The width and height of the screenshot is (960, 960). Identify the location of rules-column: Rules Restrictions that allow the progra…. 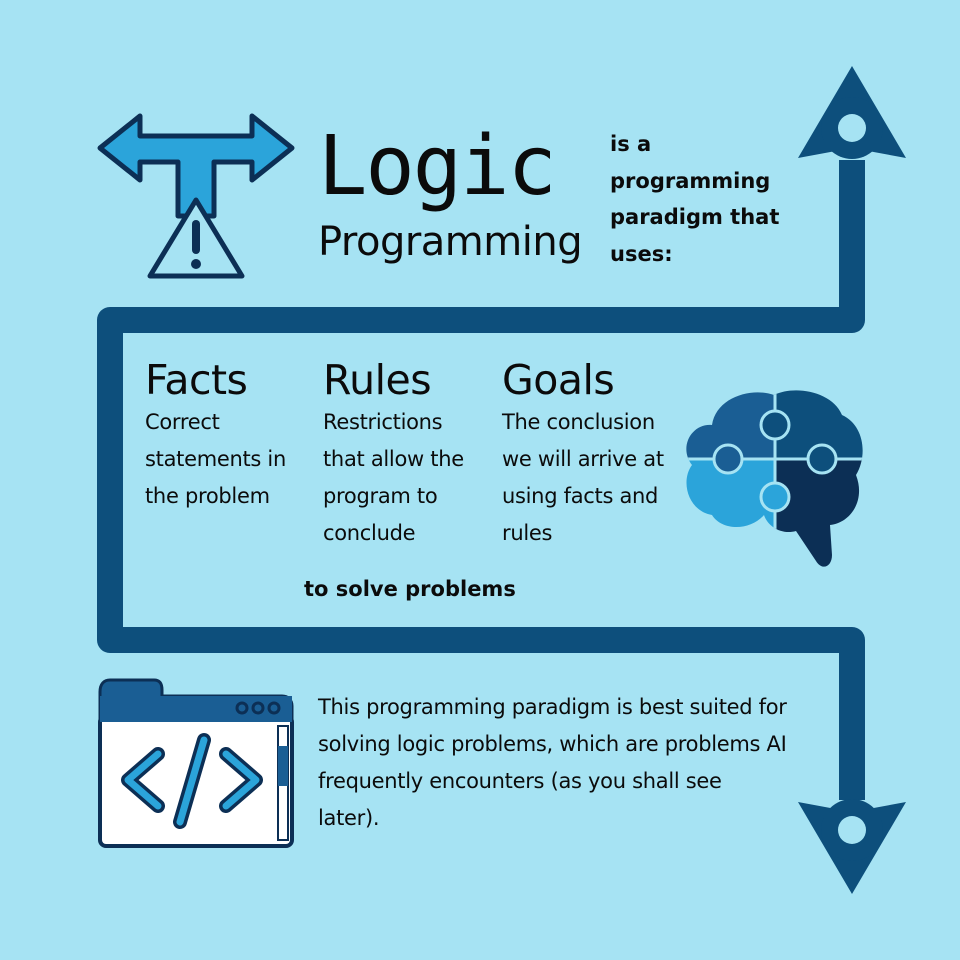
(408, 454).